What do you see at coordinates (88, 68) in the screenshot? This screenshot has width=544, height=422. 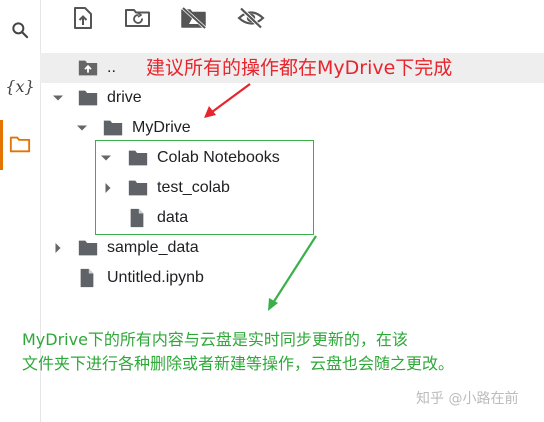 I see `parent-folder-icon` at bounding box center [88, 68].